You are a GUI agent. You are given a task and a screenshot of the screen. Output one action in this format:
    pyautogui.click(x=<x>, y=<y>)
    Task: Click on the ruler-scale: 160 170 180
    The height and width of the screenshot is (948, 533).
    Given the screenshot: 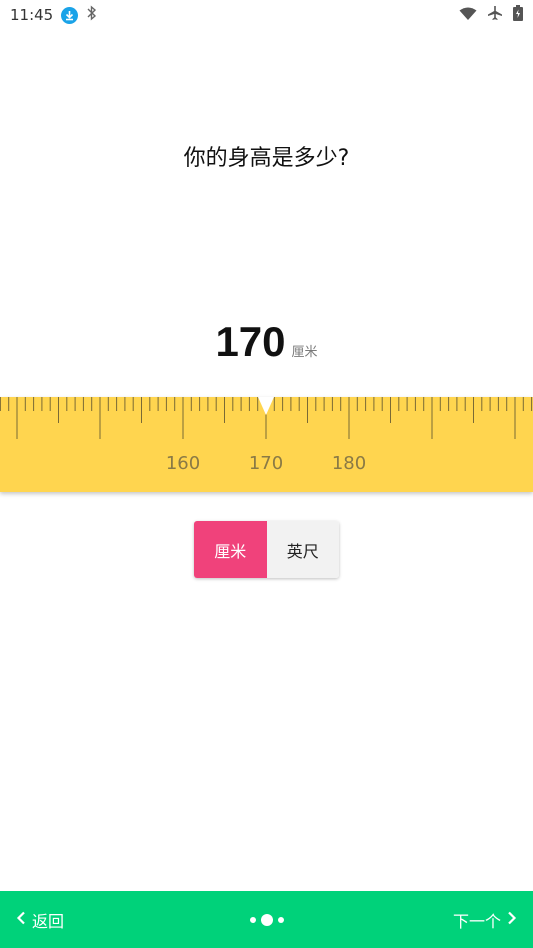 What is the action you would take?
    pyautogui.click(x=266, y=444)
    